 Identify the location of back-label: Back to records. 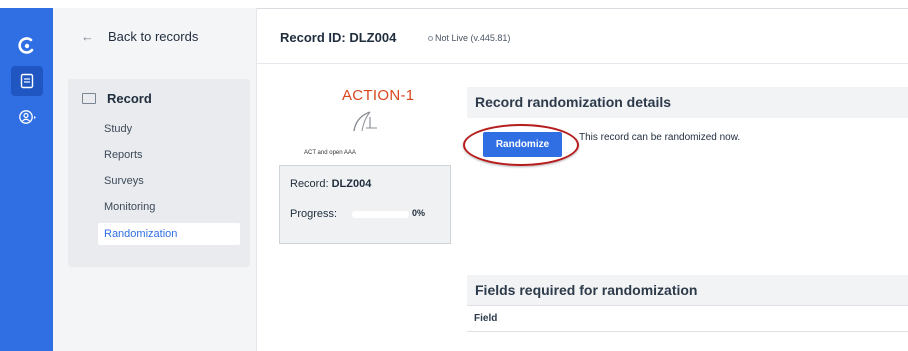
(153, 36).